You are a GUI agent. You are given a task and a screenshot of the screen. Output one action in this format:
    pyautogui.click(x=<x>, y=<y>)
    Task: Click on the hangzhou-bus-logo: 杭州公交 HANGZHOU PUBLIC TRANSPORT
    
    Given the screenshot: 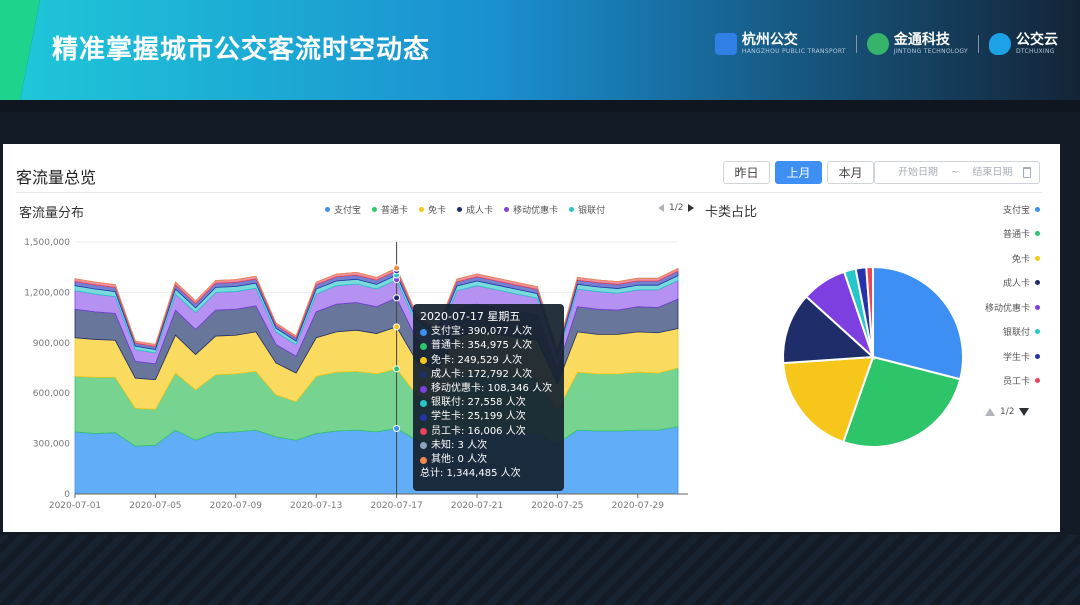 What is the action you would take?
    pyautogui.click(x=780, y=43)
    